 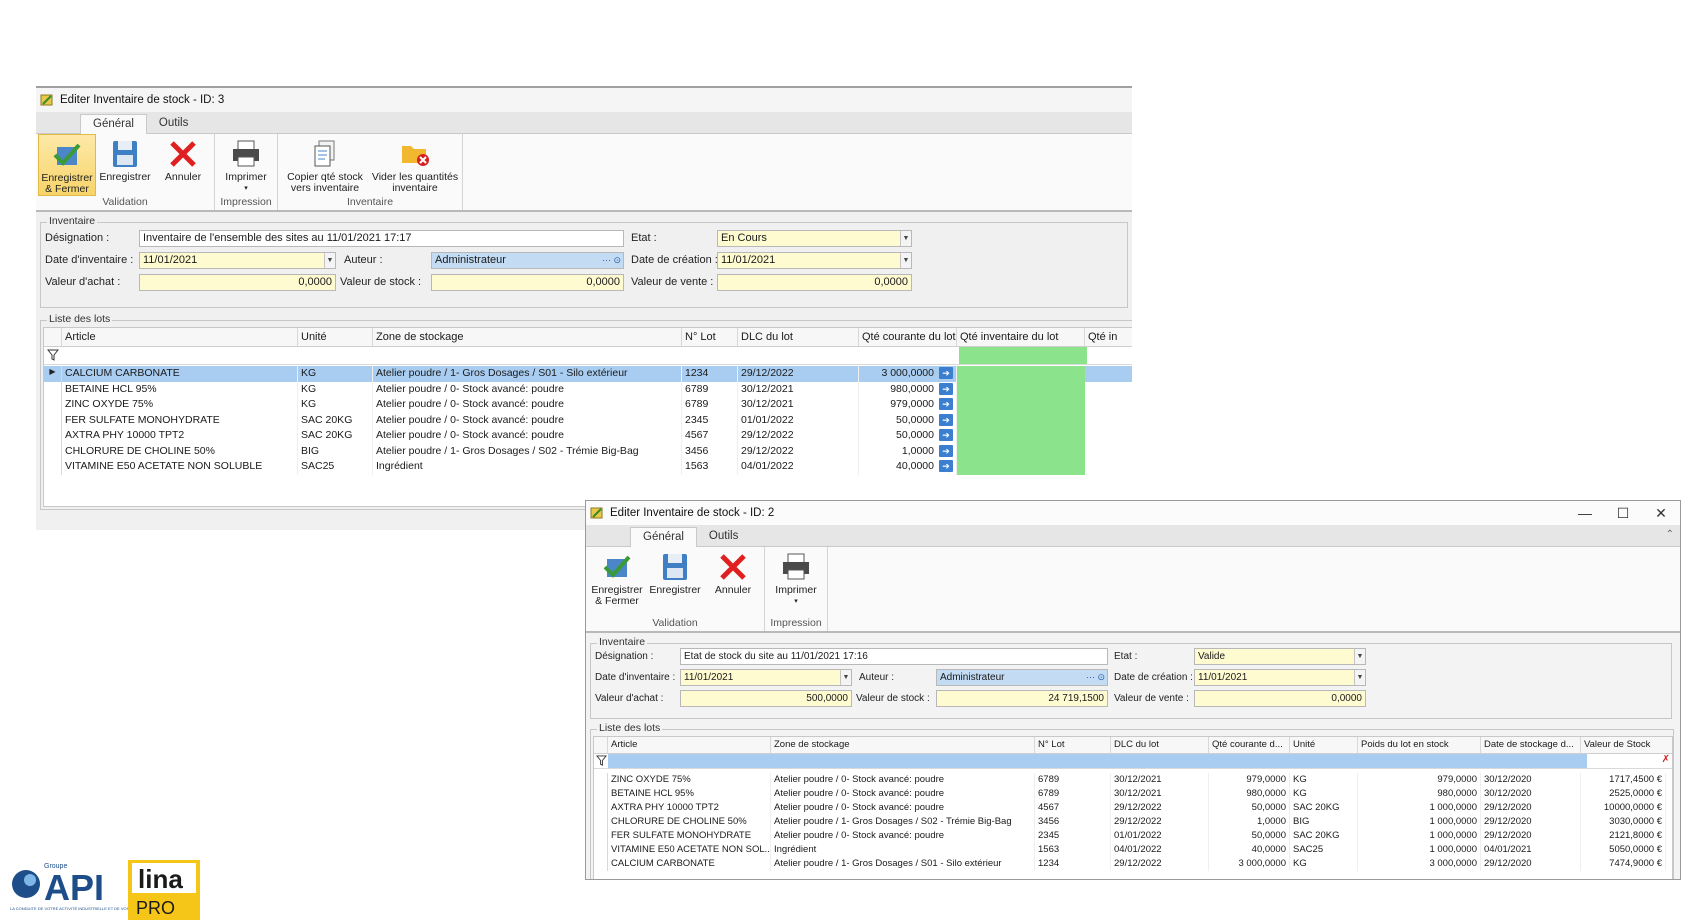 I want to click on header-qte-inventaire: Qté inventaire du lot, so click(x=1021, y=337).